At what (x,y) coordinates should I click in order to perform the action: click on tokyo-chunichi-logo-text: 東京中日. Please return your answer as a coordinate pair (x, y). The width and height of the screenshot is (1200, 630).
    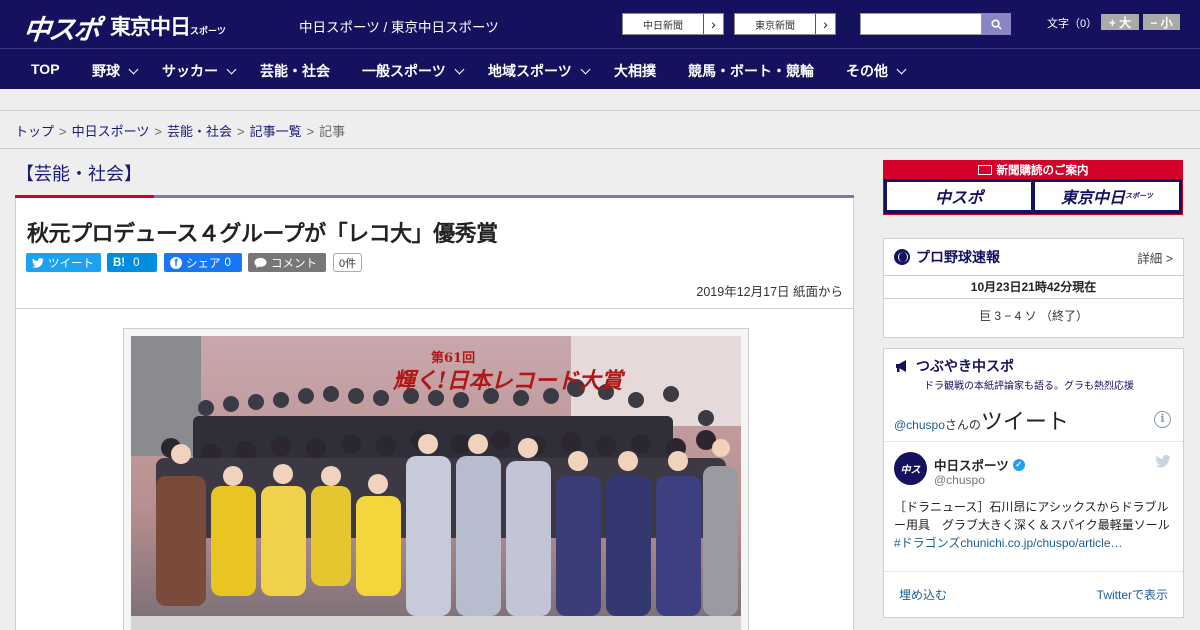
    Looking at the image, I should click on (150, 27).